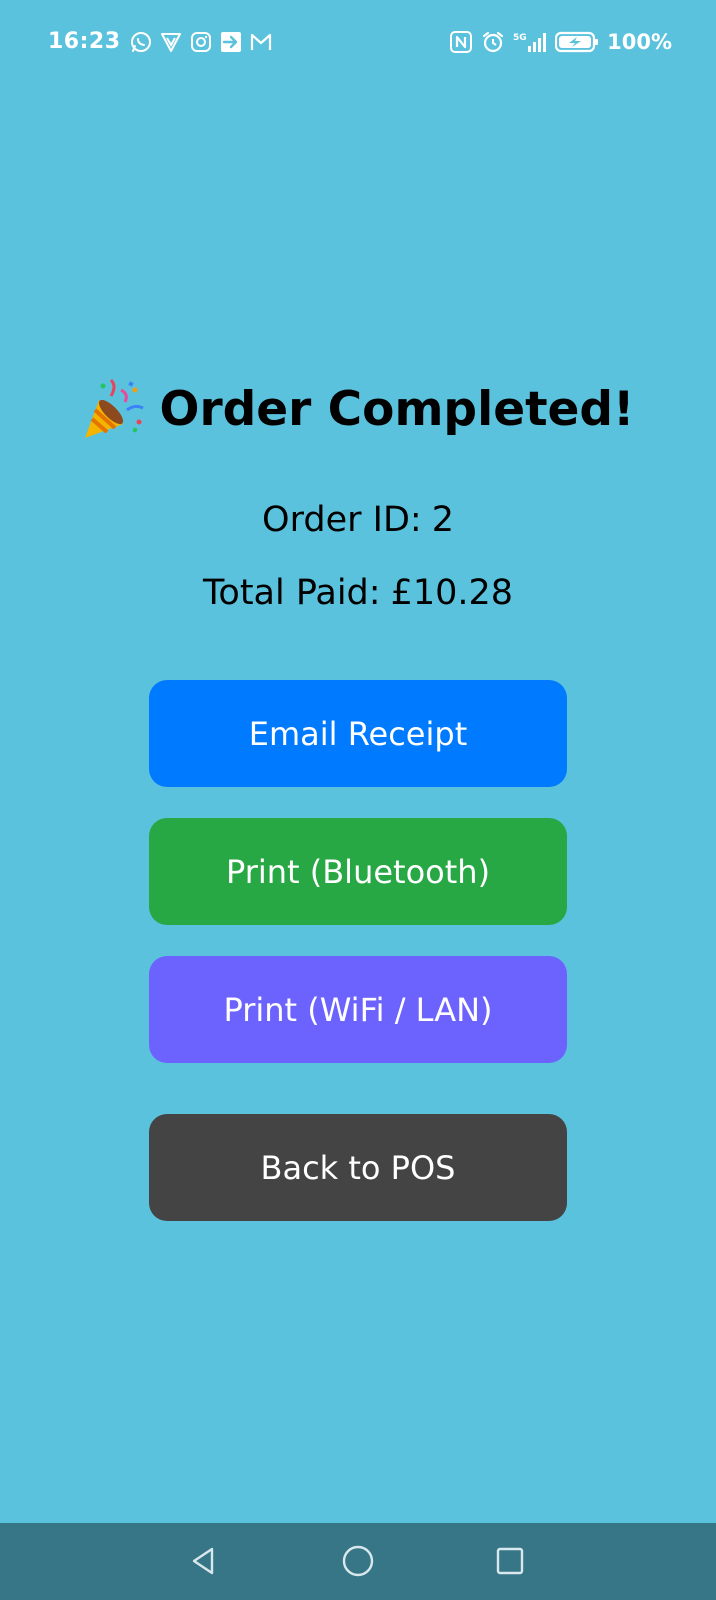 The width and height of the screenshot is (716, 1600). What do you see at coordinates (461, 42) in the screenshot?
I see `nfc-icon` at bounding box center [461, 42].